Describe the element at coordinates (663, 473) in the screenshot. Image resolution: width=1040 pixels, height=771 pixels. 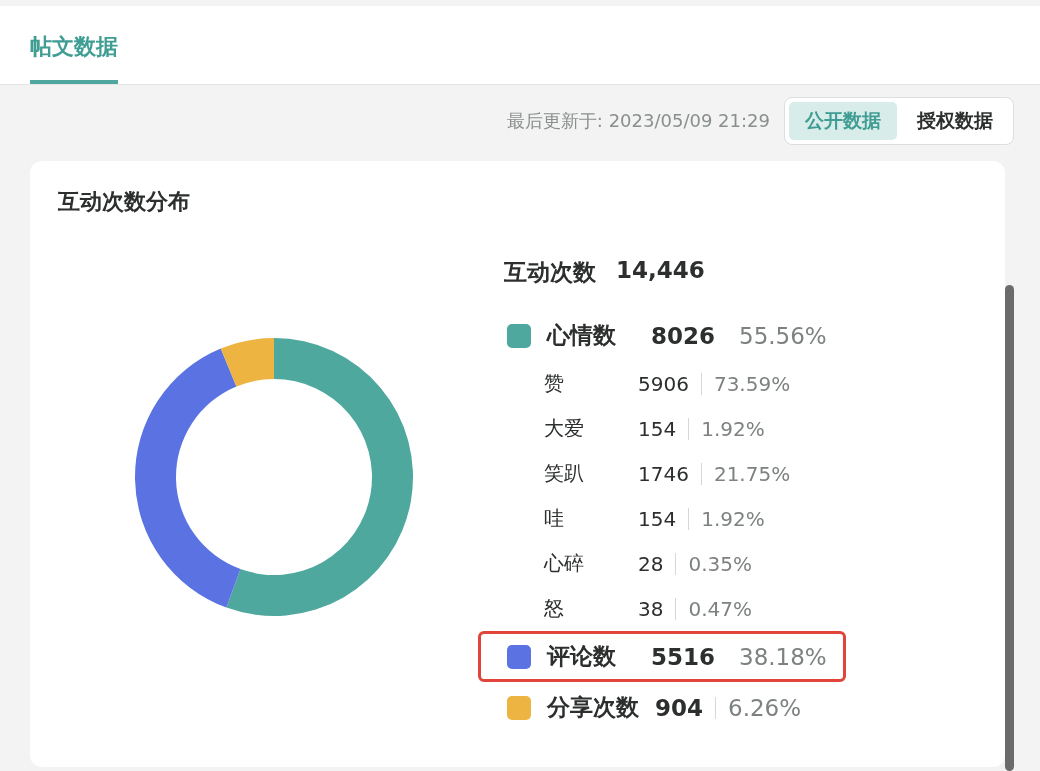
I see `count-value: 1746` at that location.